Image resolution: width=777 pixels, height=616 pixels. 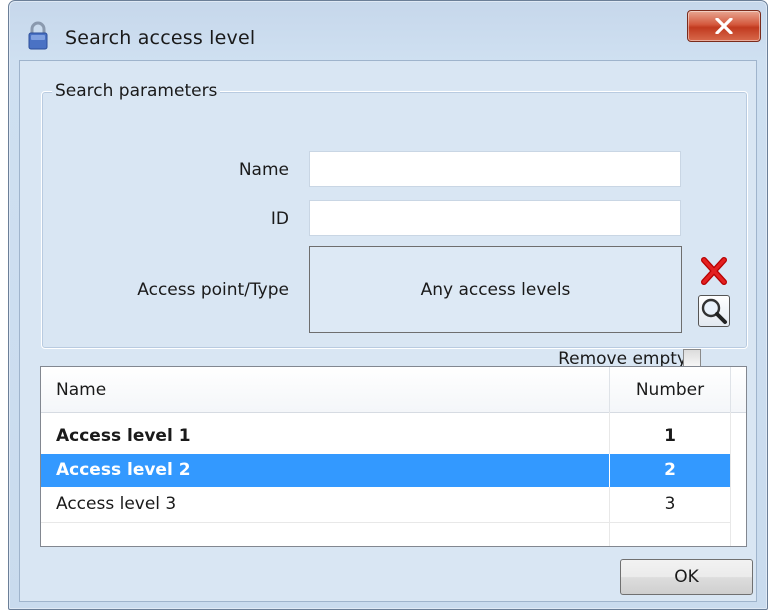 What do you see at coordinates (385, 436) in the screenshot?
I see `table-row: Access level 1 1` at bounding box center [385, 436].